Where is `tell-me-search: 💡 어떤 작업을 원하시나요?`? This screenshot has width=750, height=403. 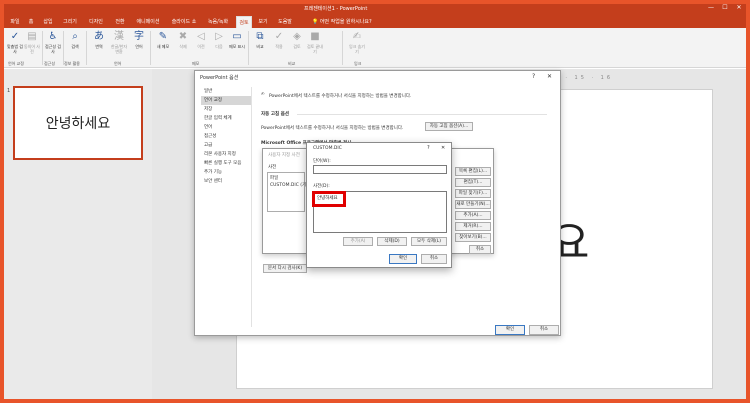 tell-me-search: 💡 어떤 작업을 원하시나요? is located at coordinates (342, 22).